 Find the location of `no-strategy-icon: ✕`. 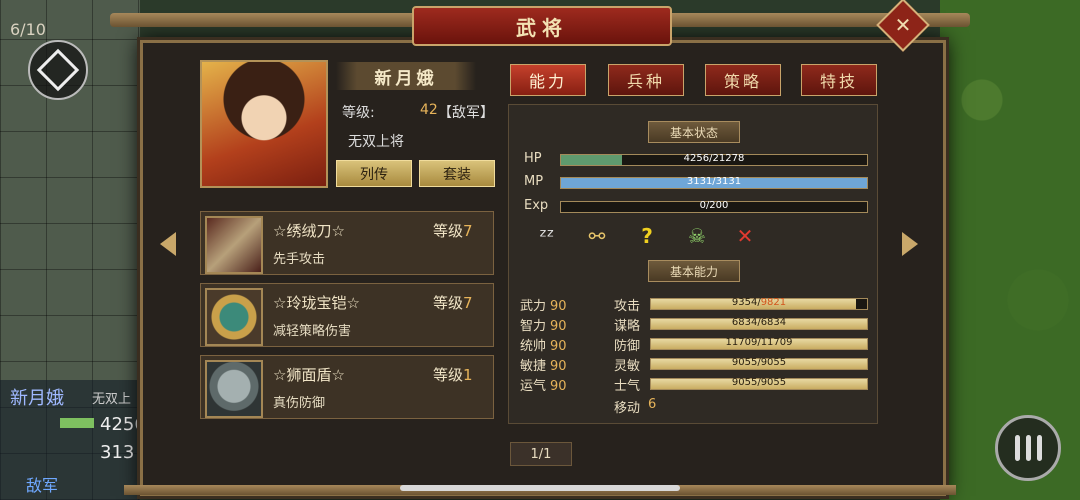

no-strategy-icon: ✕ is located at coordinates (745, 236).